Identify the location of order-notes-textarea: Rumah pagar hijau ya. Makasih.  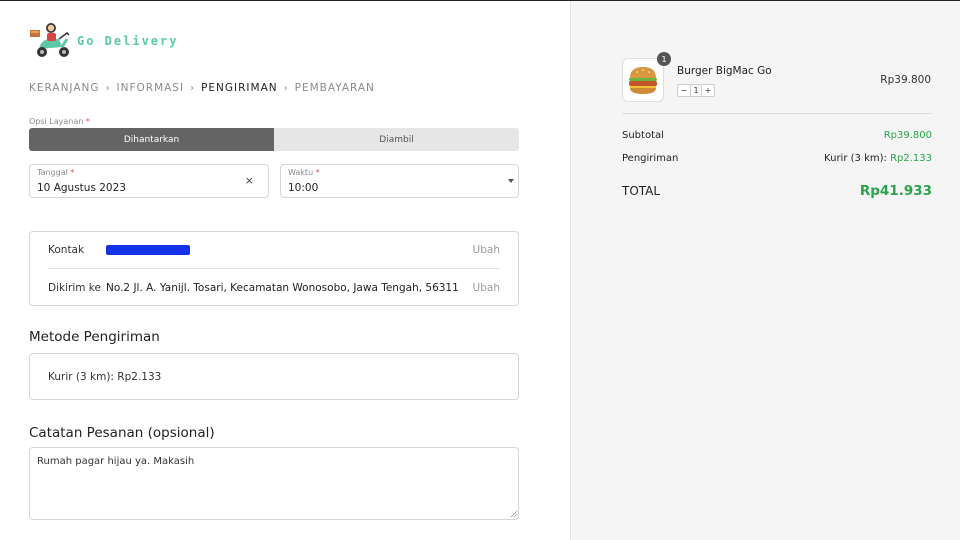
(274, 483).